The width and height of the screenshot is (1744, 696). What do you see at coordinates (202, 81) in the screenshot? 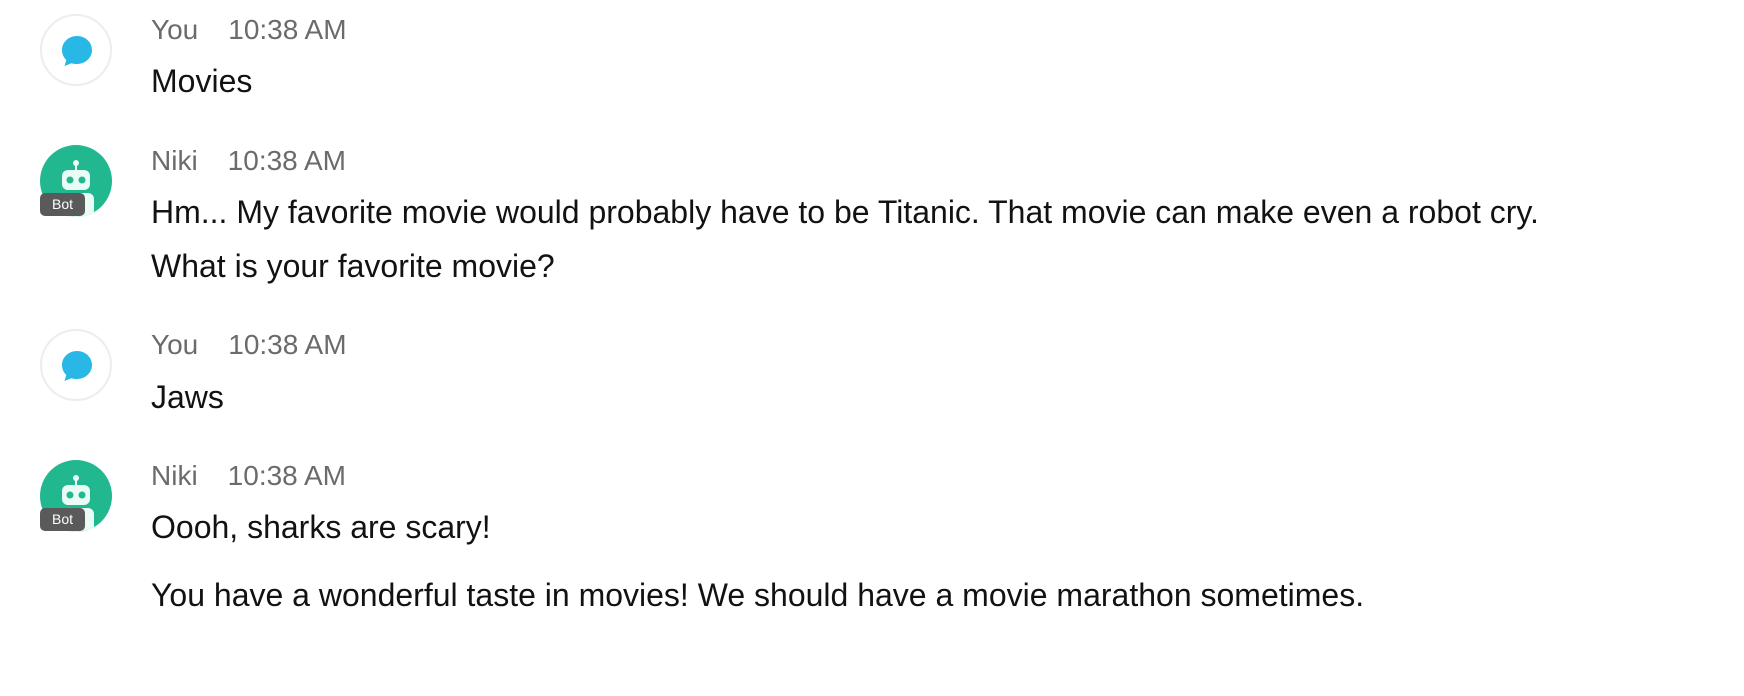
I see `message-text: Movies` at bounding box center [202, 81].